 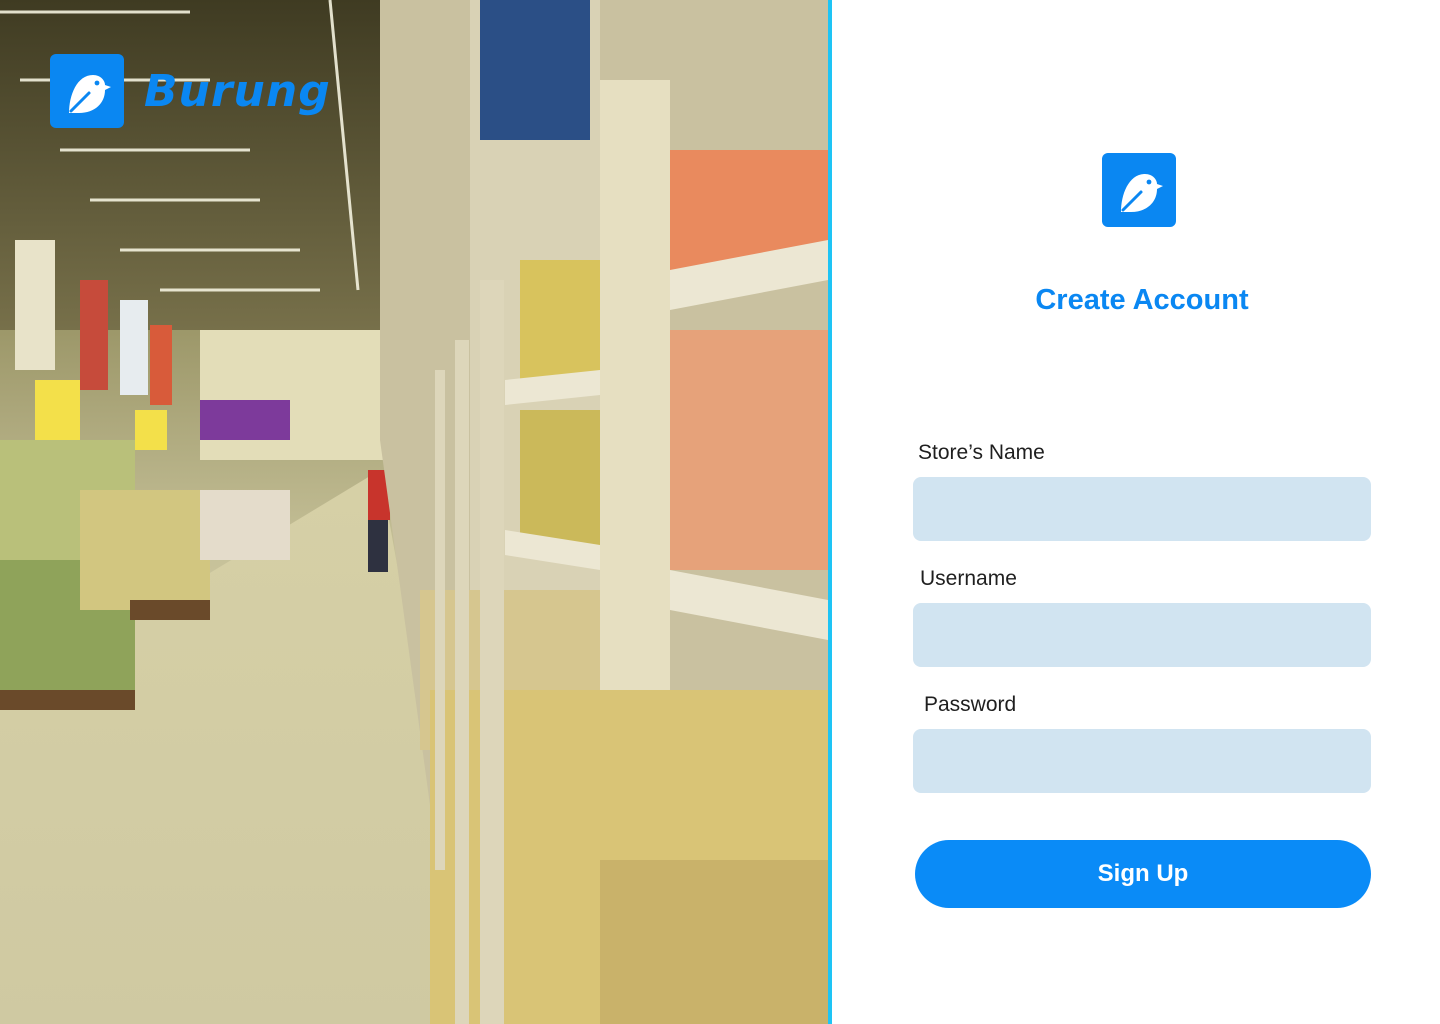 I want to click on store-name-label: Store’s Name, so click(x=981, y=452).